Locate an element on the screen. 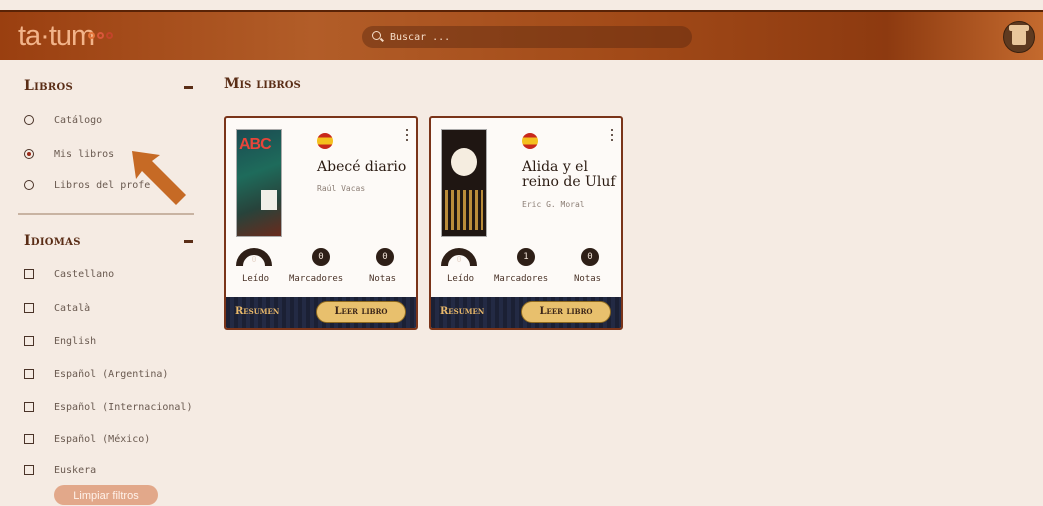  filter-label: Castellano is located at coordinates (84, 274).